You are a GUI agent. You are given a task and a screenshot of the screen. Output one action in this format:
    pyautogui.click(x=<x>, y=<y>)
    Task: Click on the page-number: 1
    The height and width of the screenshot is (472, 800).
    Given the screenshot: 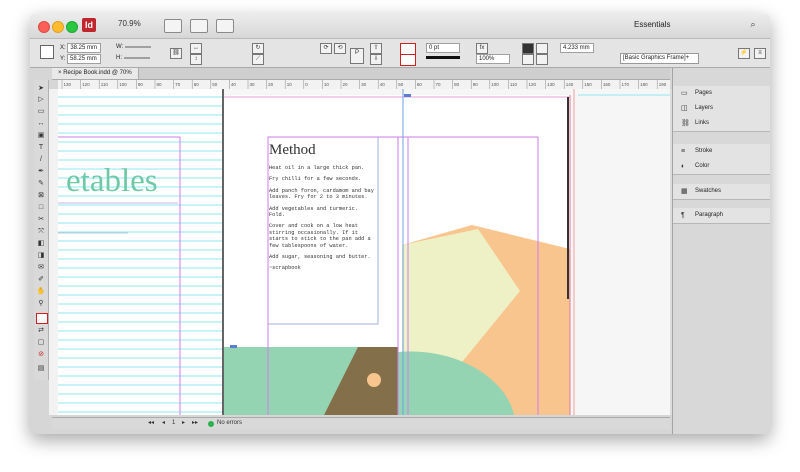 What is the action you would take?
    pyautogui.click(x=173, y=423)
    